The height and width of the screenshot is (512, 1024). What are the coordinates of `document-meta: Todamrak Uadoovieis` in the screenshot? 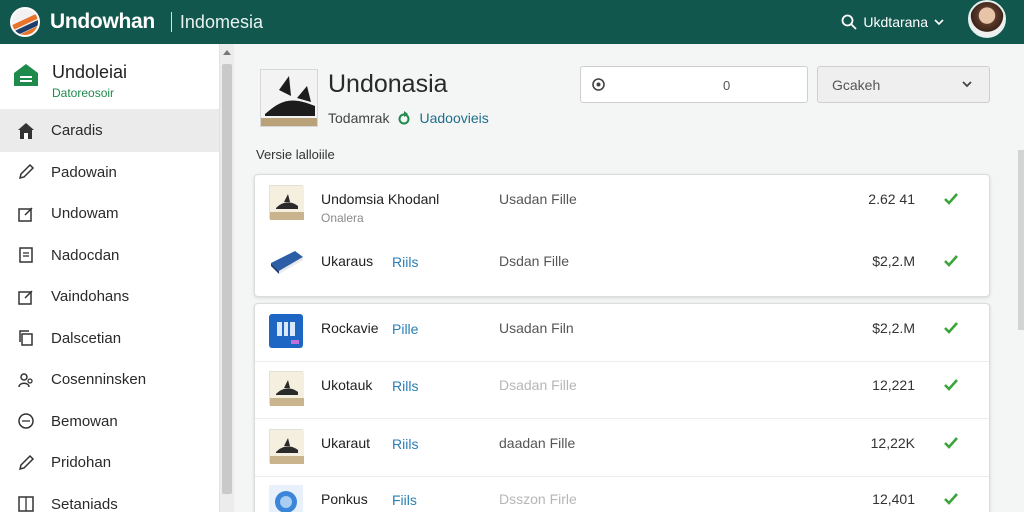 It's located at (408, 118).